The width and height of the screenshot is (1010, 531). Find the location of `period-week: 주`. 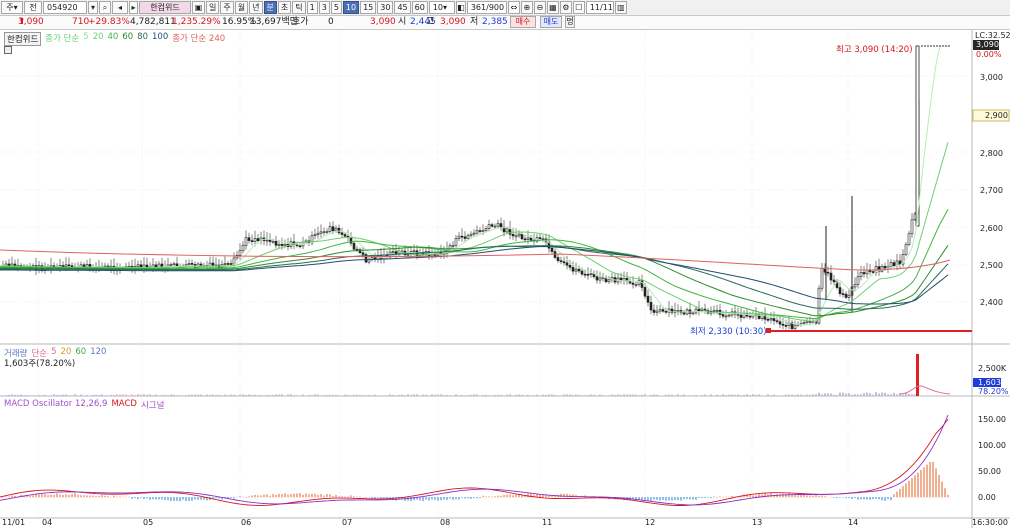

period-week: 주 is located at coordinates (226, 7).